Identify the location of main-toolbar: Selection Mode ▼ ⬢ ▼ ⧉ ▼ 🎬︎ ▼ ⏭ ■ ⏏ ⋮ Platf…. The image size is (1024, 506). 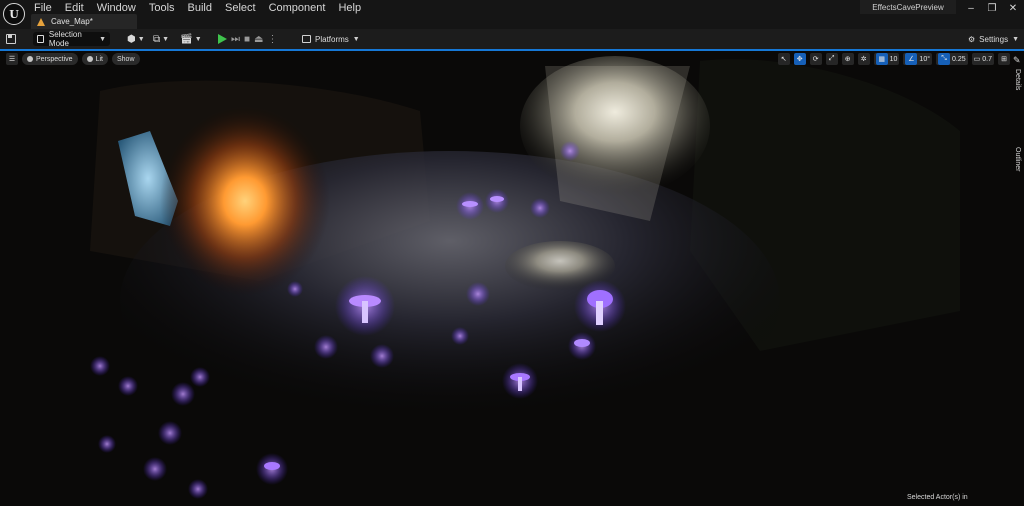
(512, 39).